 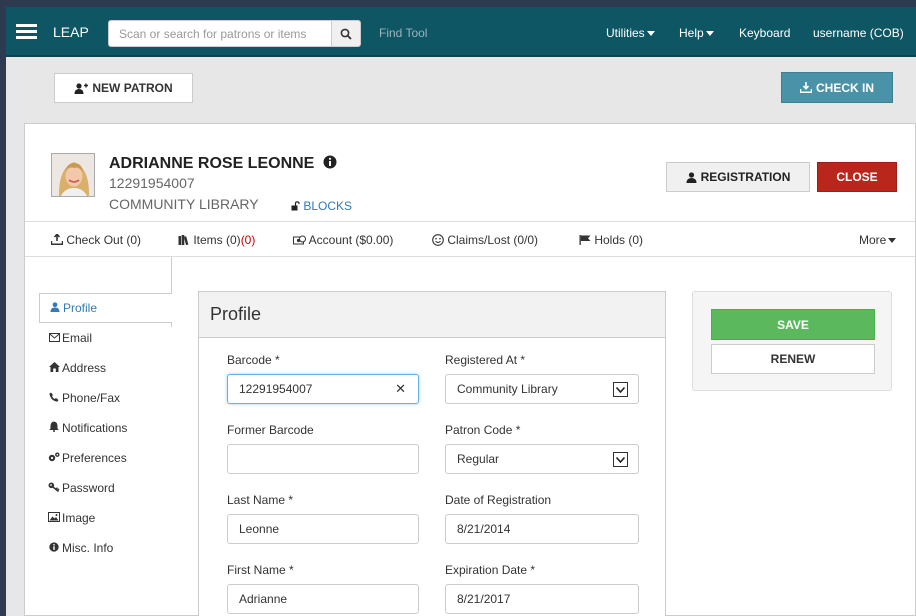 What do you see at coordinates (77, 338) in the screenshot?
I see `sidebar-item-label: Email` at bounding box center [77, 338].